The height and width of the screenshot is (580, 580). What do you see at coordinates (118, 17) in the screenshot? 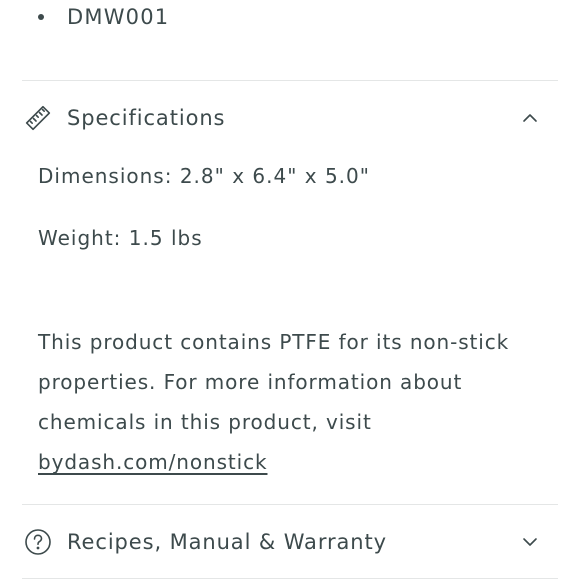
I see `list-item-text: DMW001` at bounding box center [118, 17].